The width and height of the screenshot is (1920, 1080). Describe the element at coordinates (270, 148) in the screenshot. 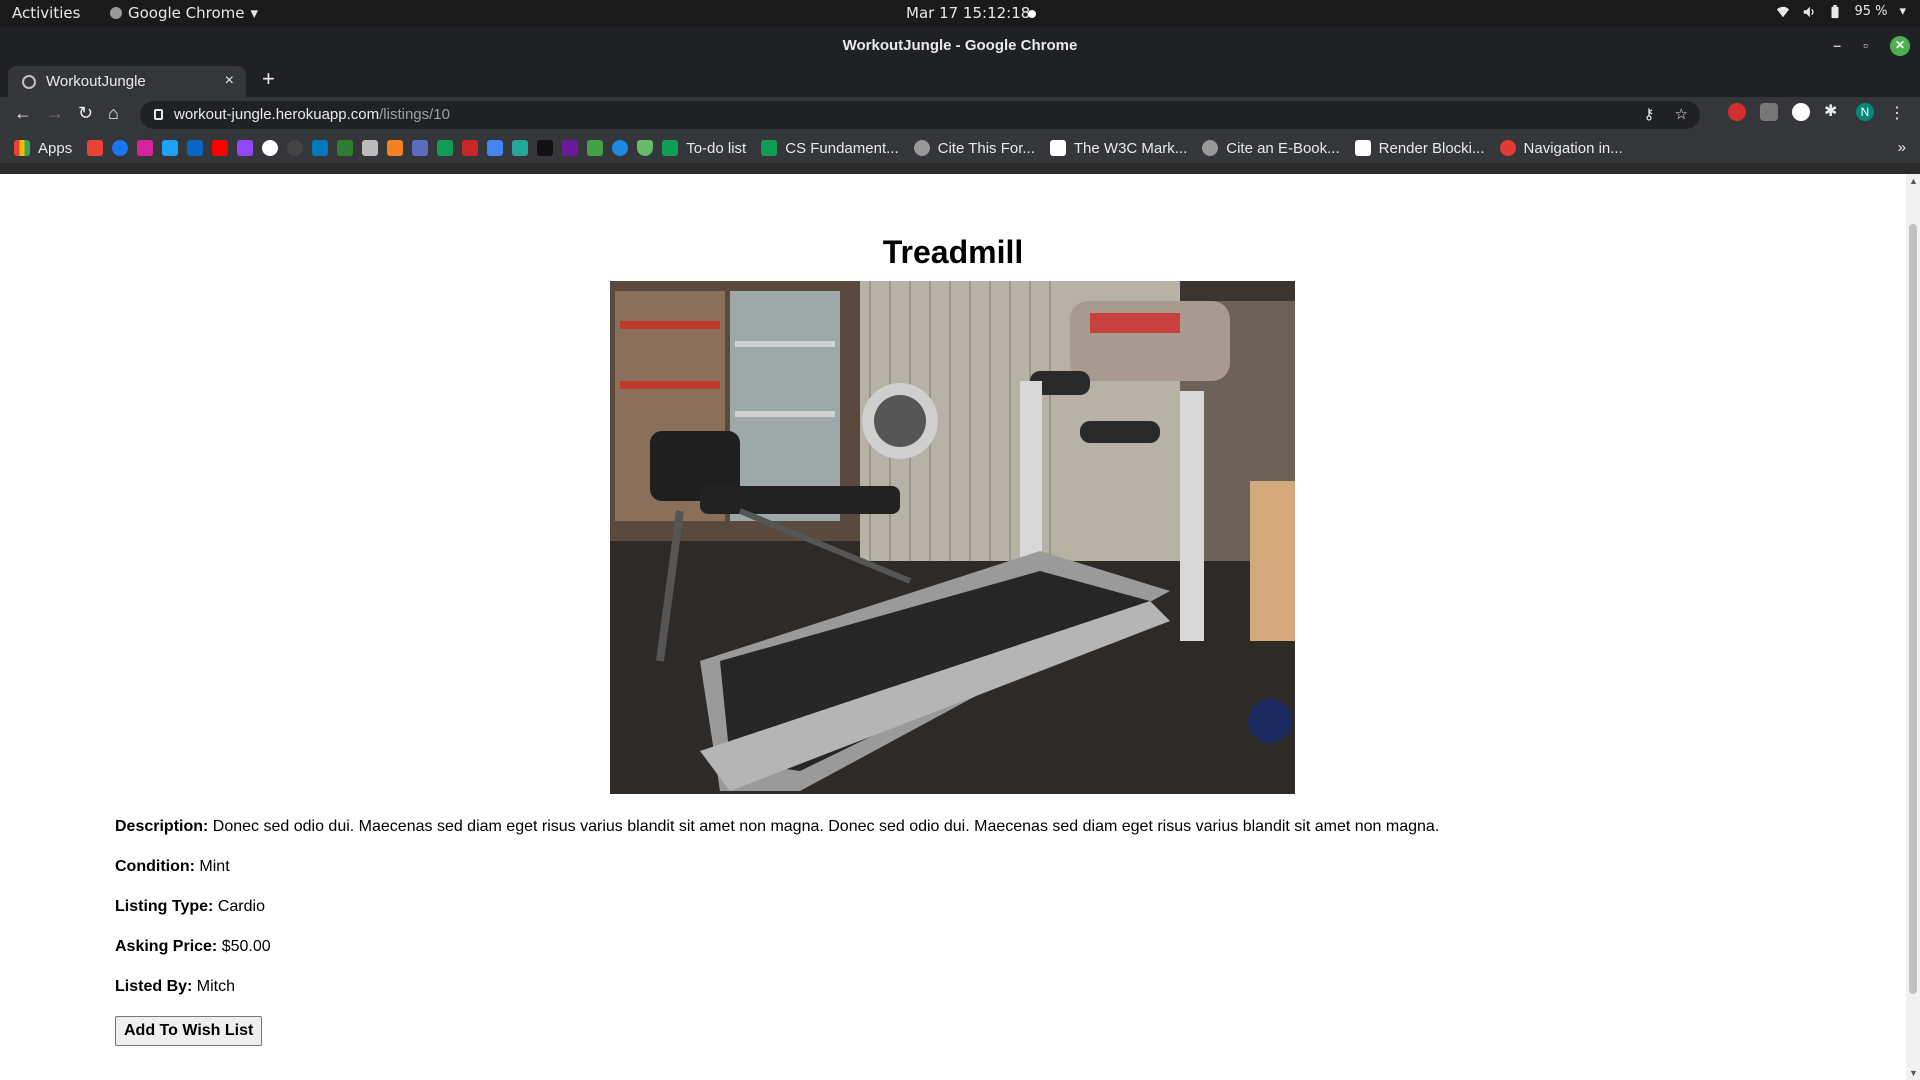

I see `google-icon` at that location.